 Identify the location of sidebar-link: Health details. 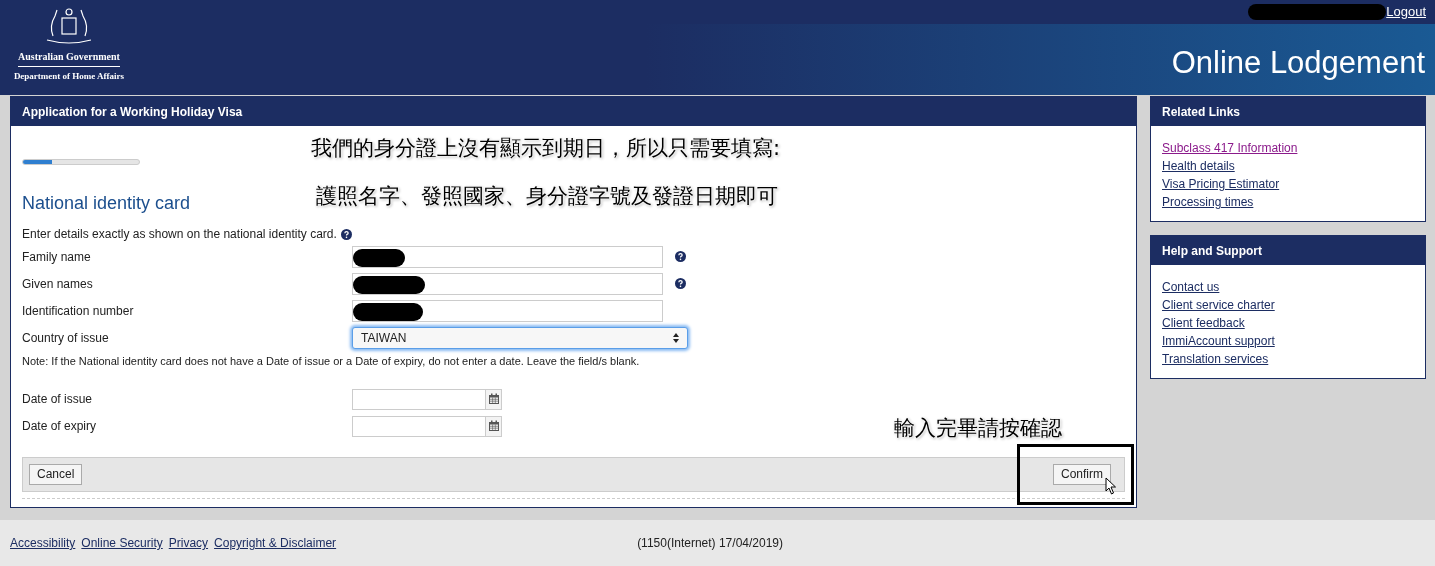
(1198, 166).